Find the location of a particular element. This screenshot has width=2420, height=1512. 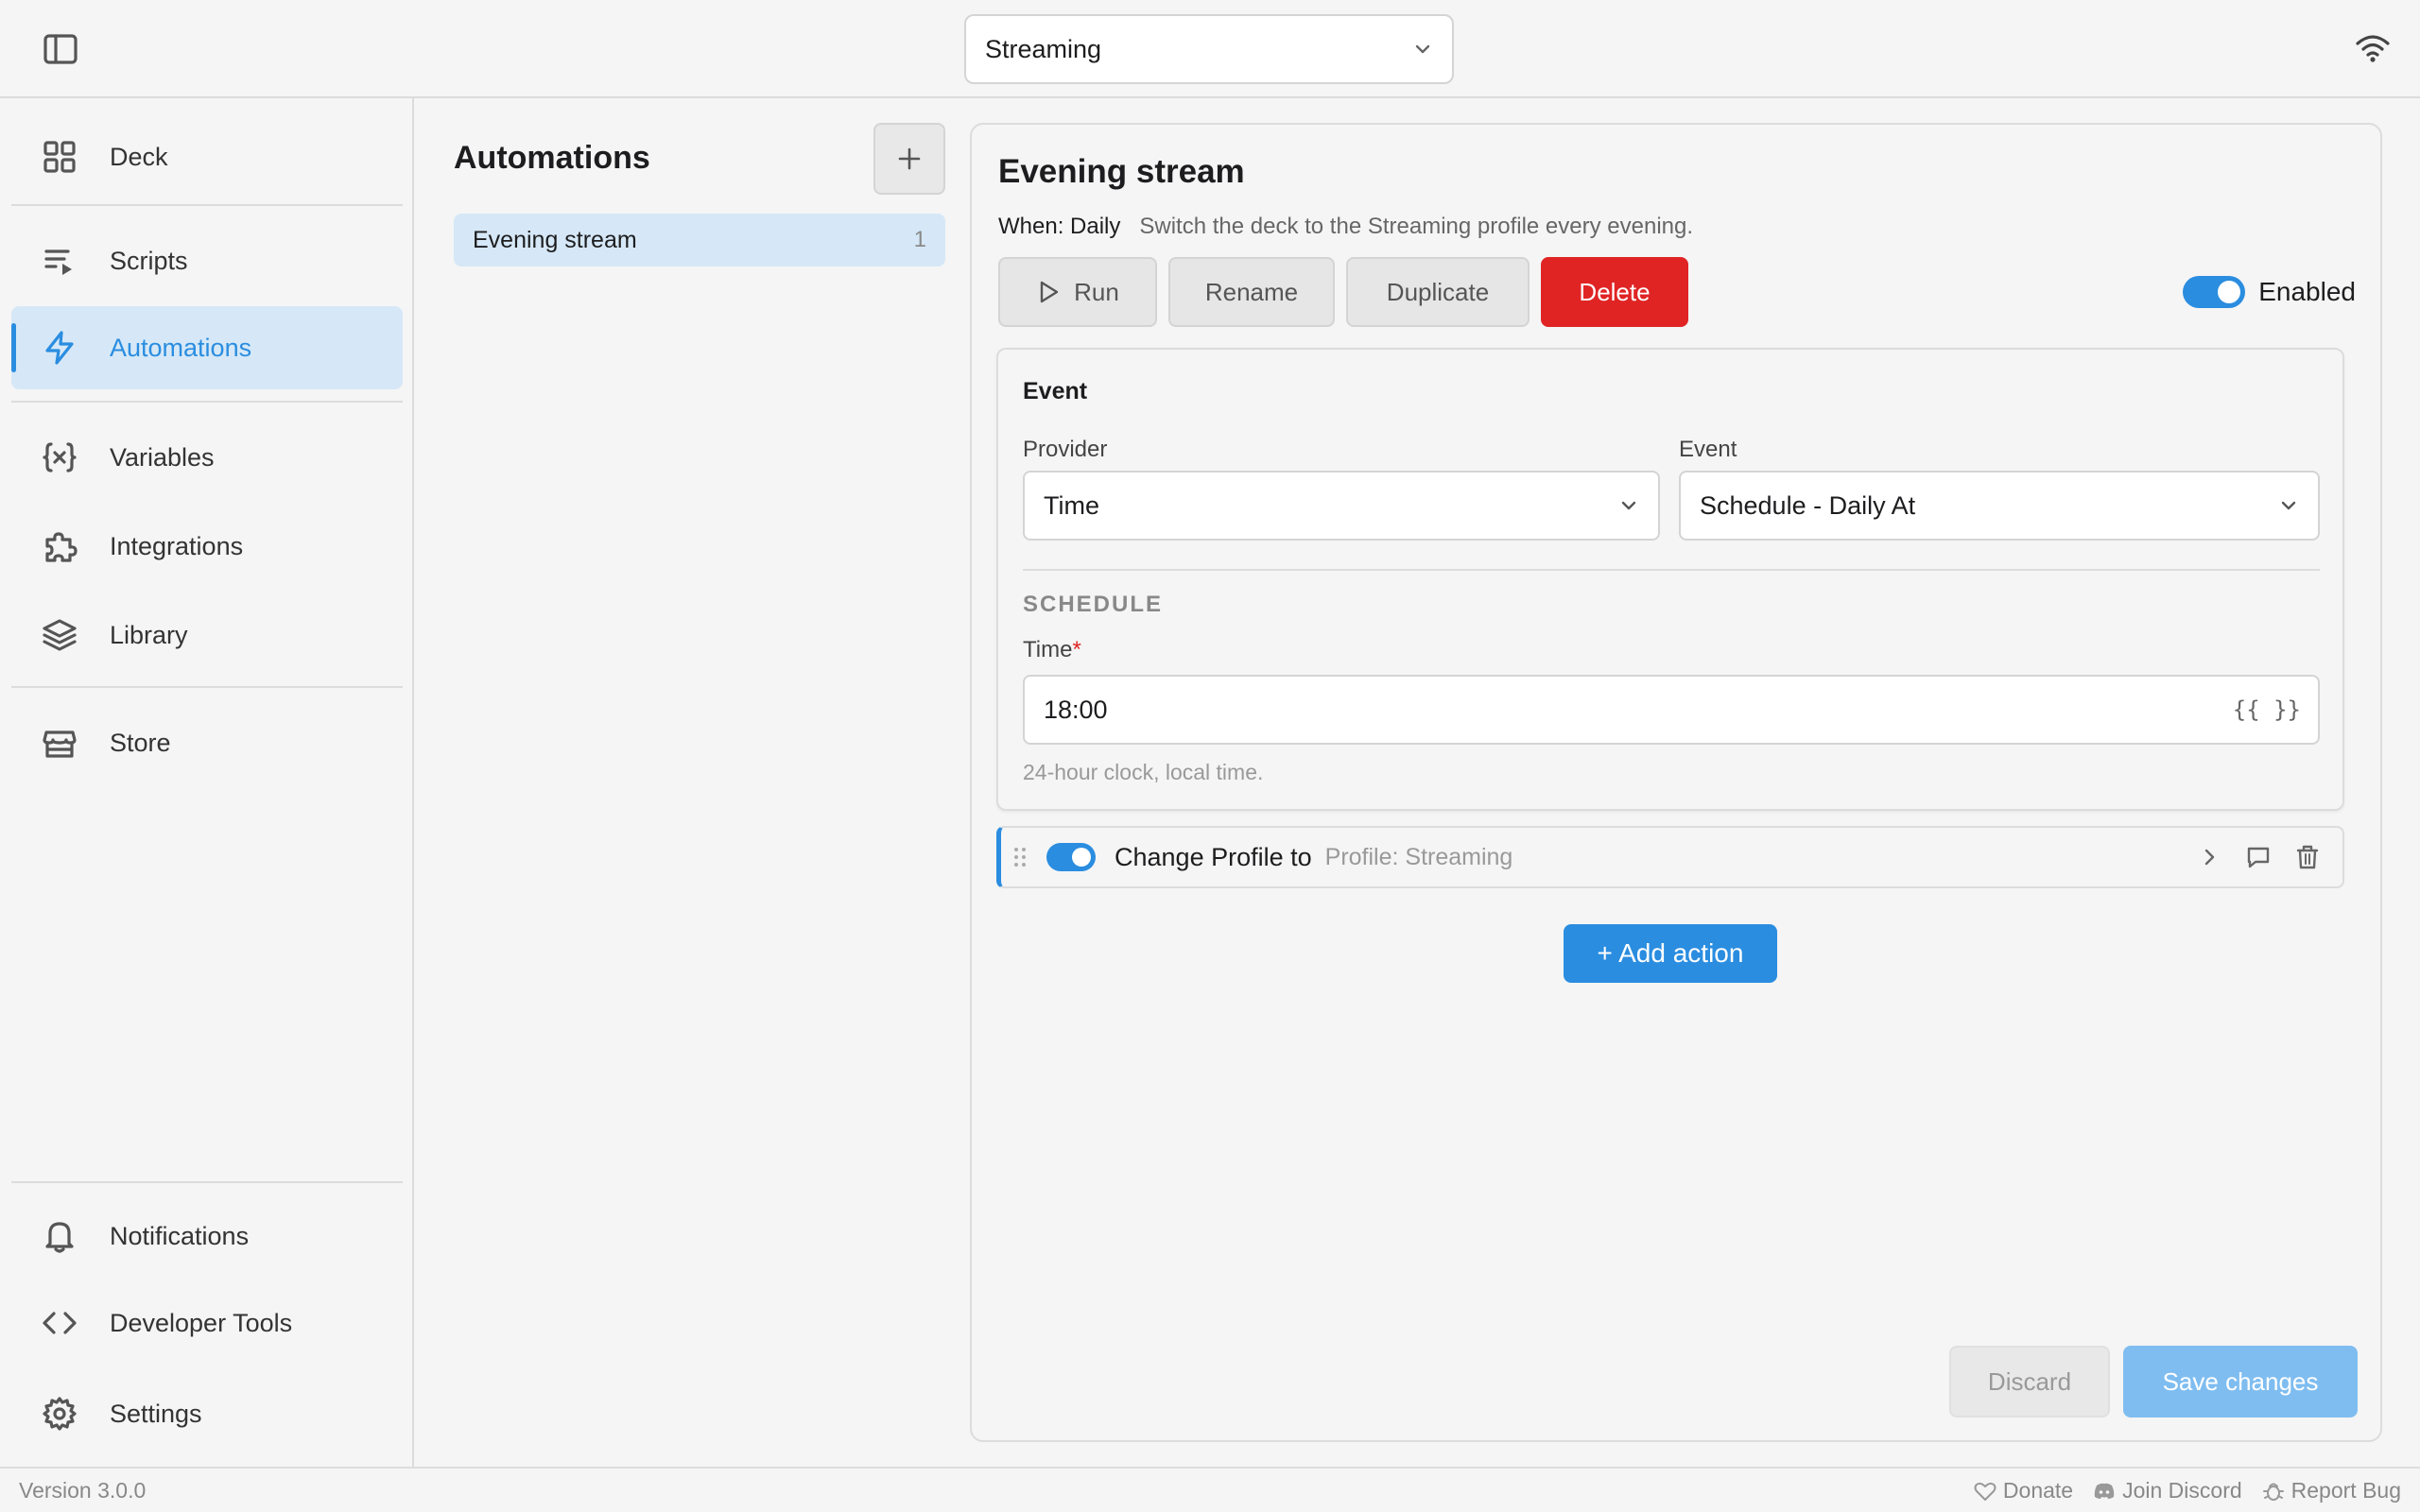

add-action-button: + Add action is located at coordinates (1670, 953).